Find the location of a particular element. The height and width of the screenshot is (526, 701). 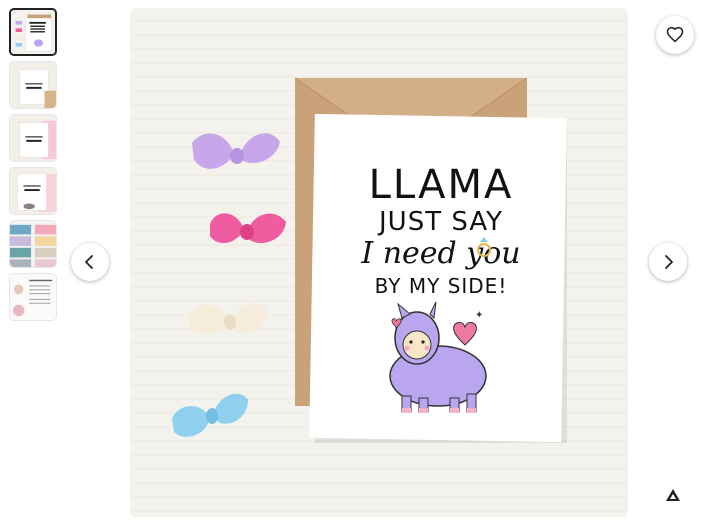

card-text-line-2: JUST SAY is located at coordinates (440, 222).